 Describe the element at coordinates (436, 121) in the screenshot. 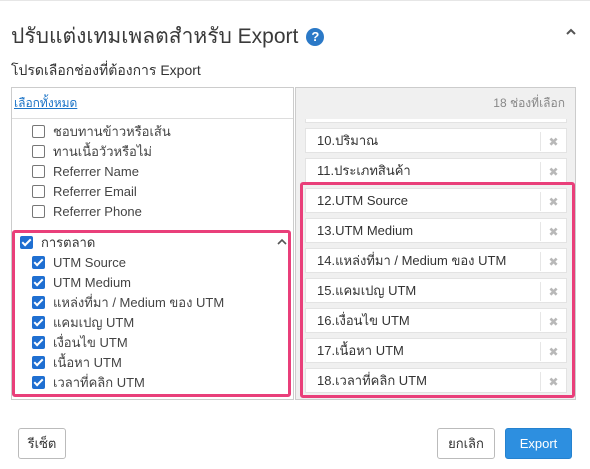

I see `list-item-partial` at that location.